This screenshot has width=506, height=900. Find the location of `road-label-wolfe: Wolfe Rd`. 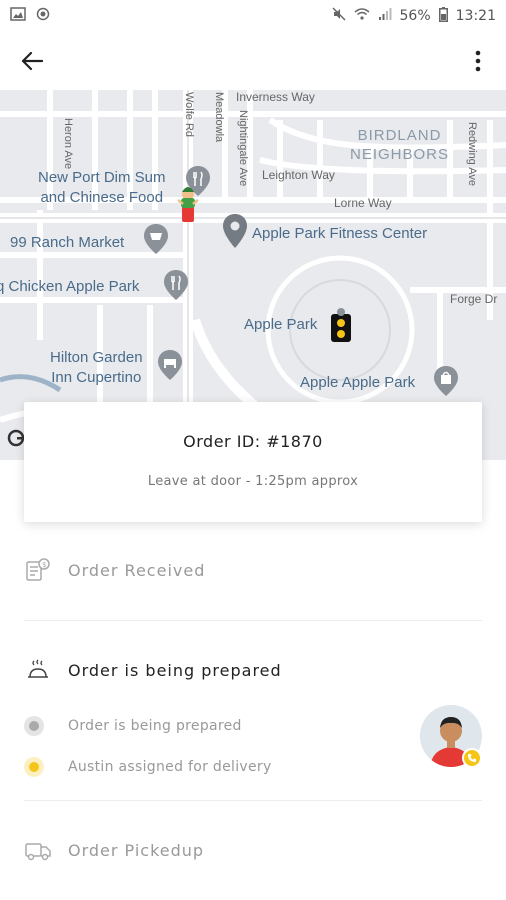

road-label-wolfe: Wolfe Rd is located at coordinates (189, 115).